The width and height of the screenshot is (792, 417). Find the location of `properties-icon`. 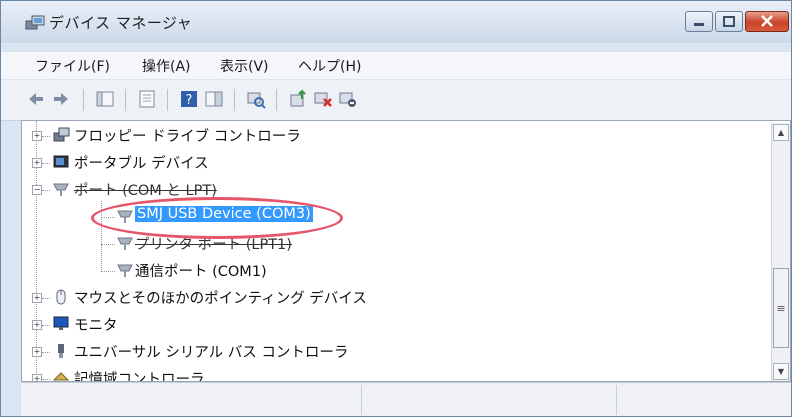

properties-icon is located at coordinates (147, 99).